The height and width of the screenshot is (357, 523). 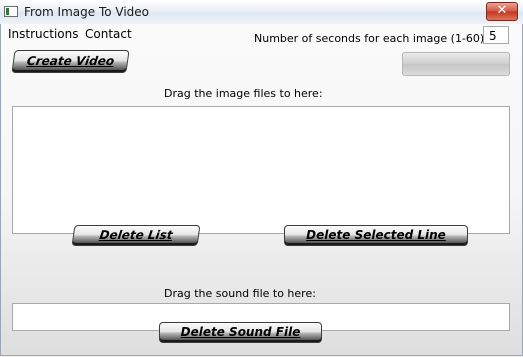 What do you see at coordinates (371, 38) in the screenshot?
I see `seconds-label: Number of seconds for each image (1-60):` at bounding box center [371, 38].